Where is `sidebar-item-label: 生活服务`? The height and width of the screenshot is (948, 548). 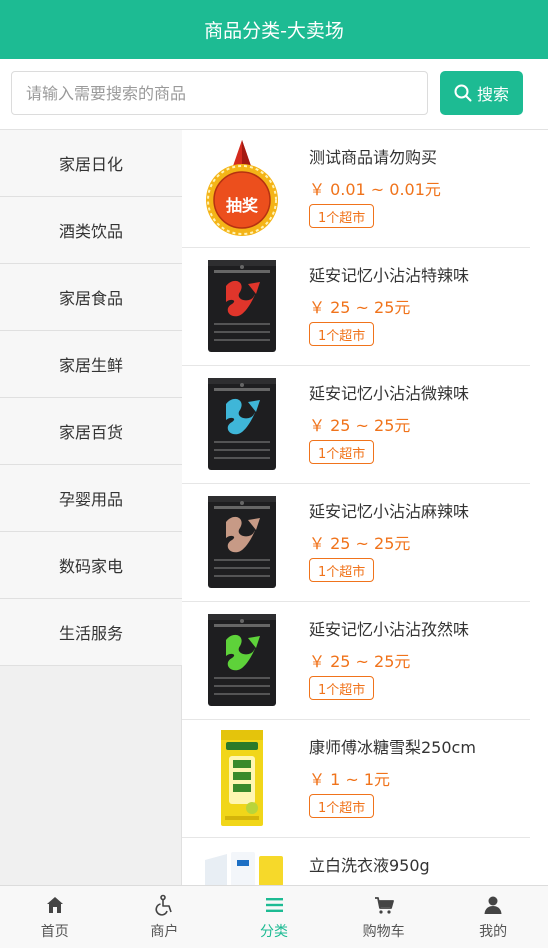 sidebar-item-label: 生活服务 is located at coordinates (90, 633).